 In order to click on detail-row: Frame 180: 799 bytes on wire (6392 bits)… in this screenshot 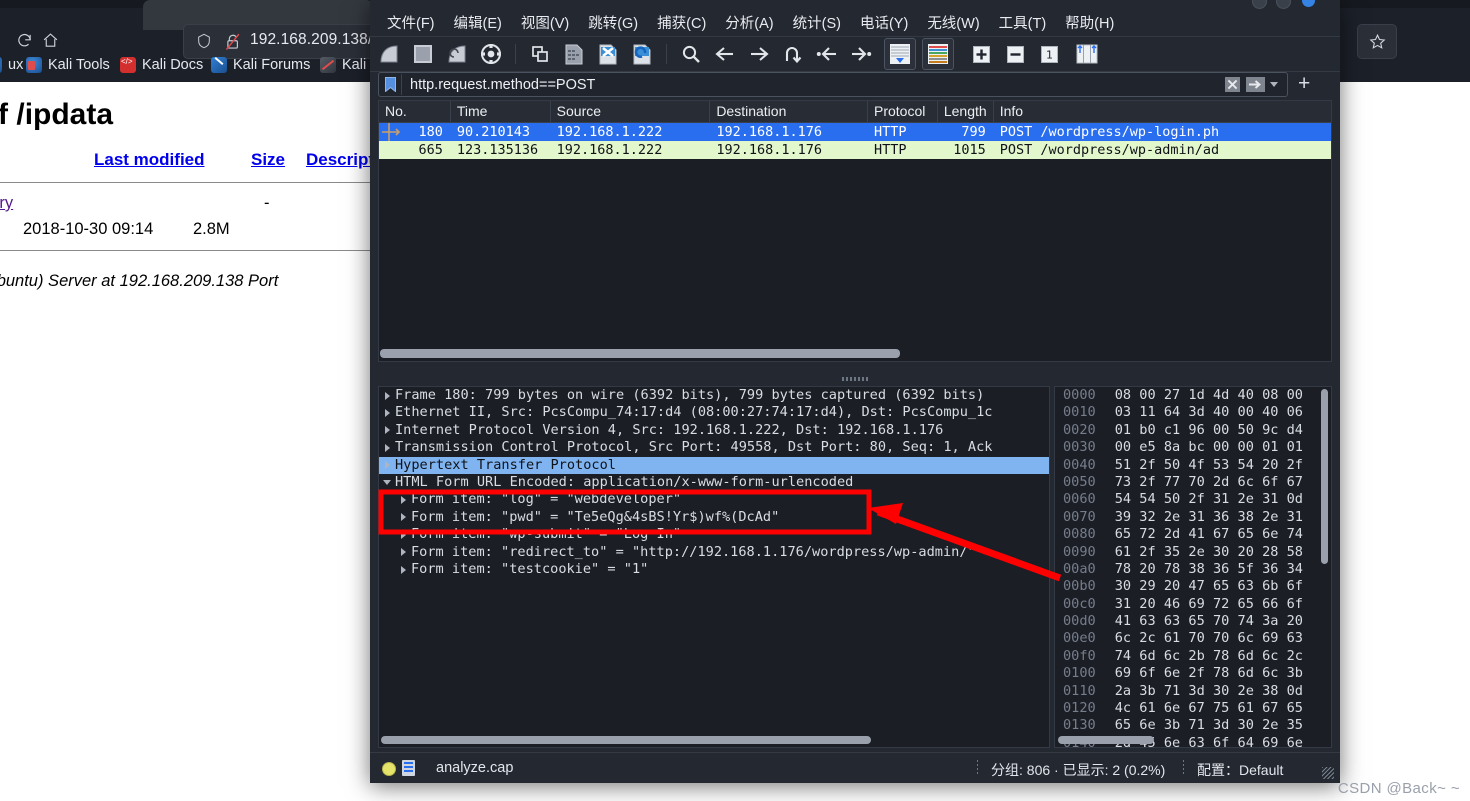, I will do `click(714, 395)`.